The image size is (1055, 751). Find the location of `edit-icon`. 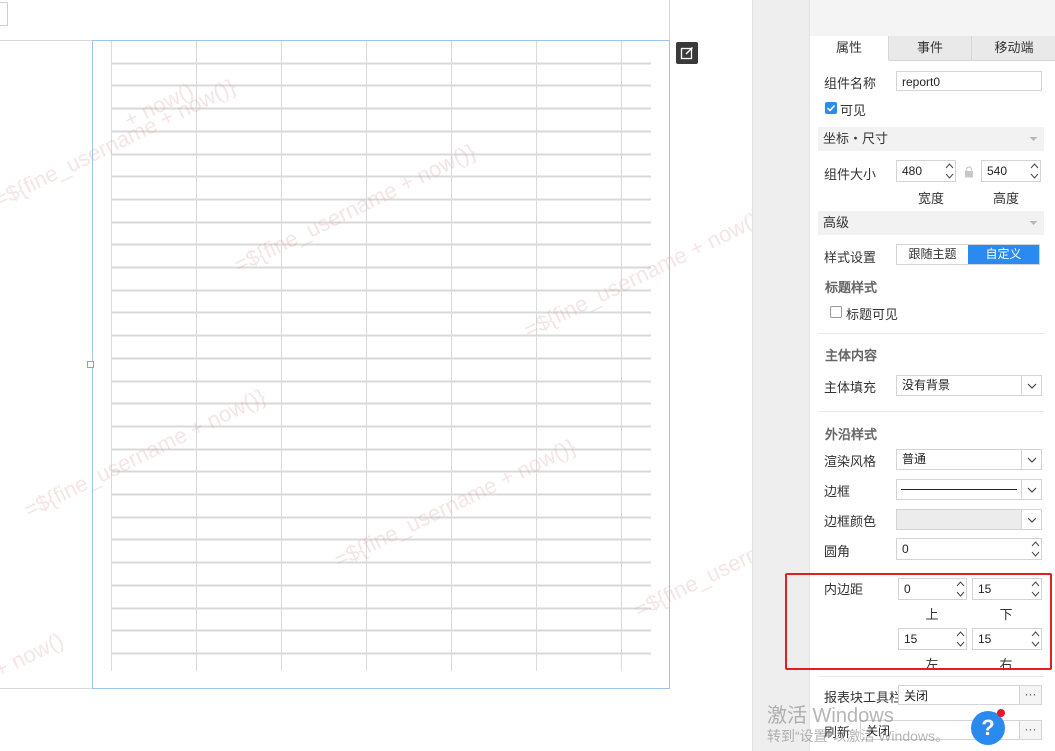

edit-icon is located at coordinates (687, 53).